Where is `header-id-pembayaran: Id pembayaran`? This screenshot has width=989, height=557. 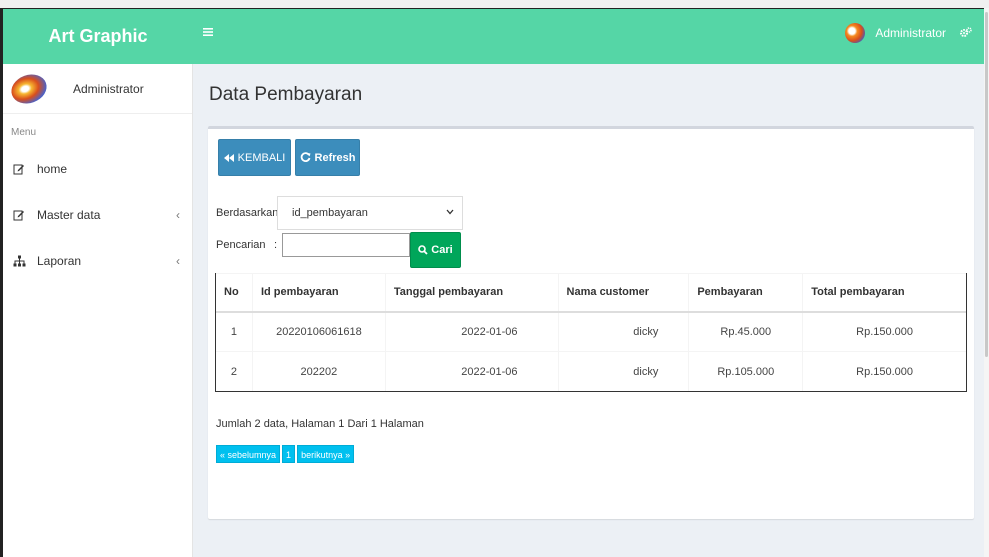
header-id-pembayaran: Id pembayaran is located at coordinates (318, 293).